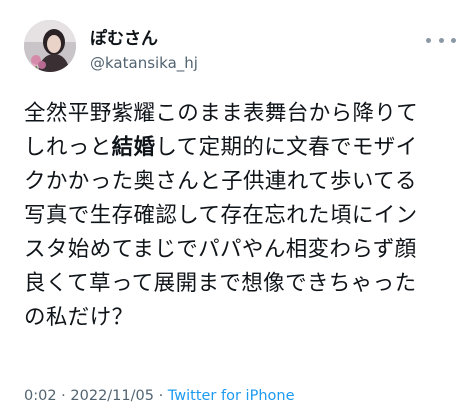  I want to click on display-name: ぽむさん, so click(124, 39).